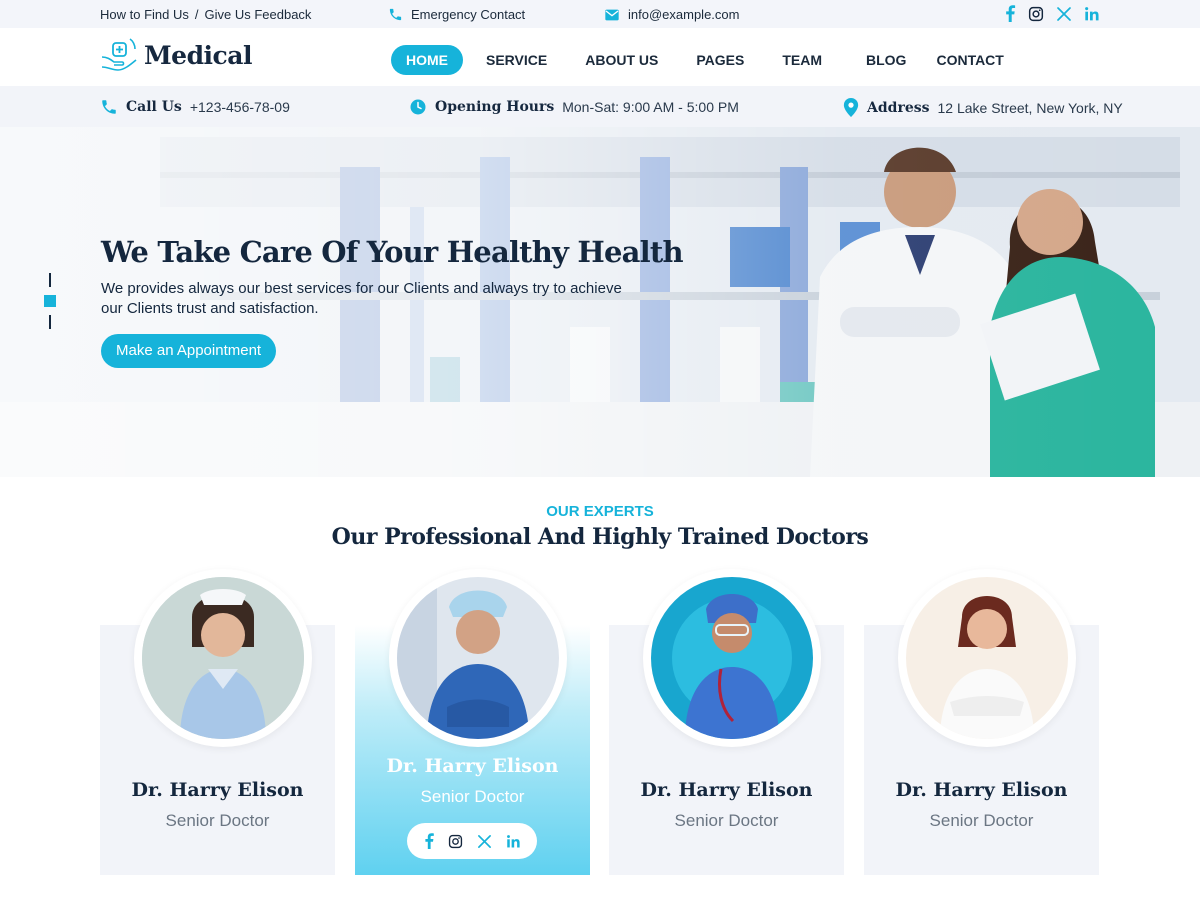 Image resolution: width=1200 pixels, height=900 pixels. Describe the element at coordinates (472, 841) in the screenshot. I see `doctor-social-links` at that location.